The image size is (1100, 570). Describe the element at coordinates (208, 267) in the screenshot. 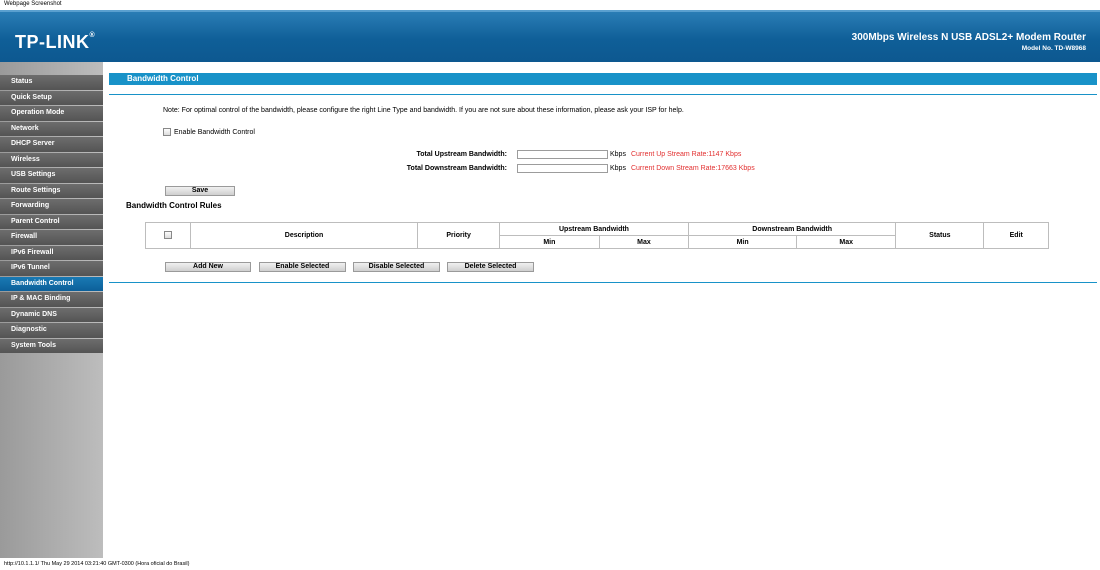

I see `add-new-button: Add New` at that location.